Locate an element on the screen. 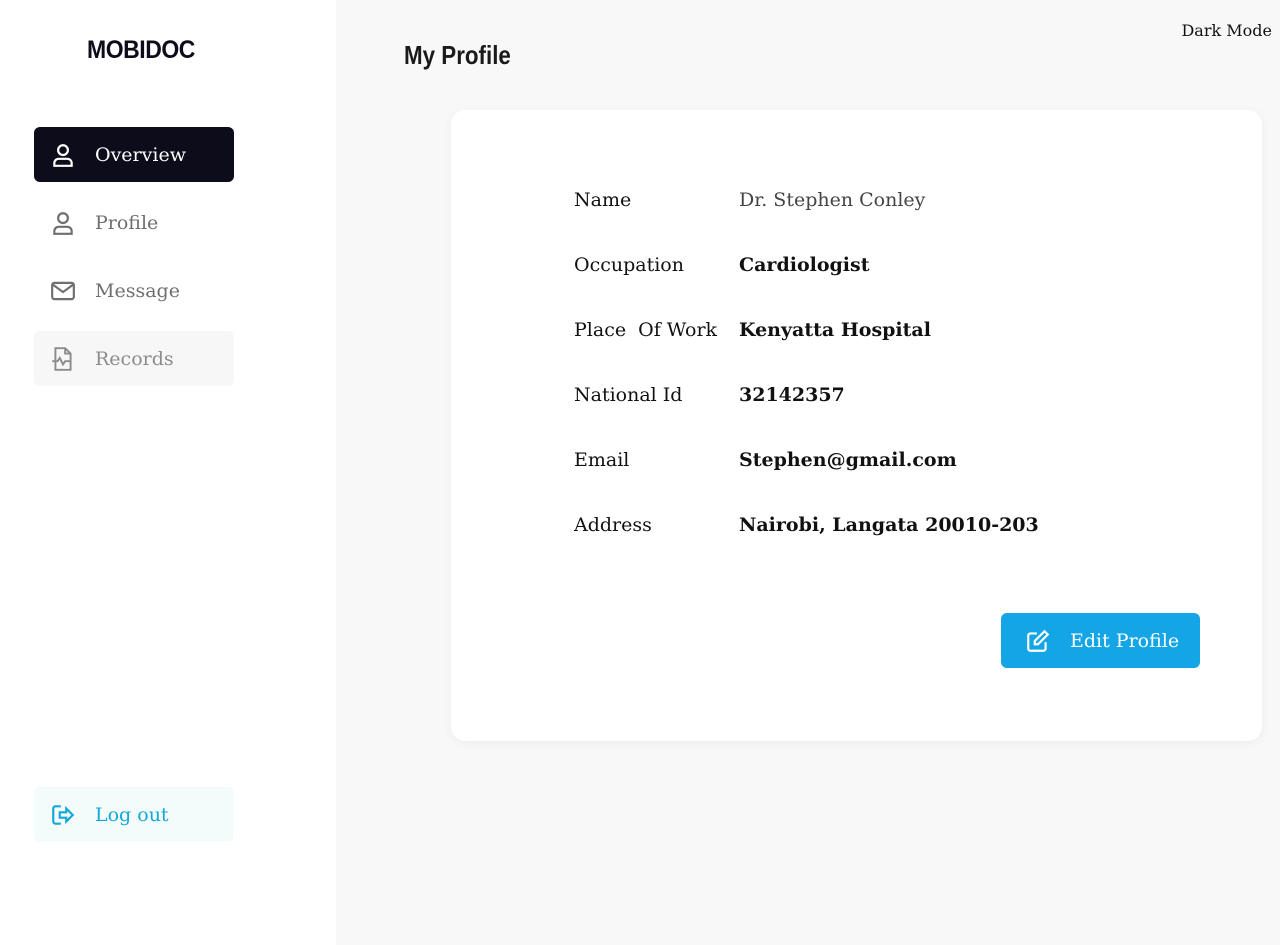 The height and width of the screenshot is (945, 1280). logout-icon is located at coordinates (63, 815).